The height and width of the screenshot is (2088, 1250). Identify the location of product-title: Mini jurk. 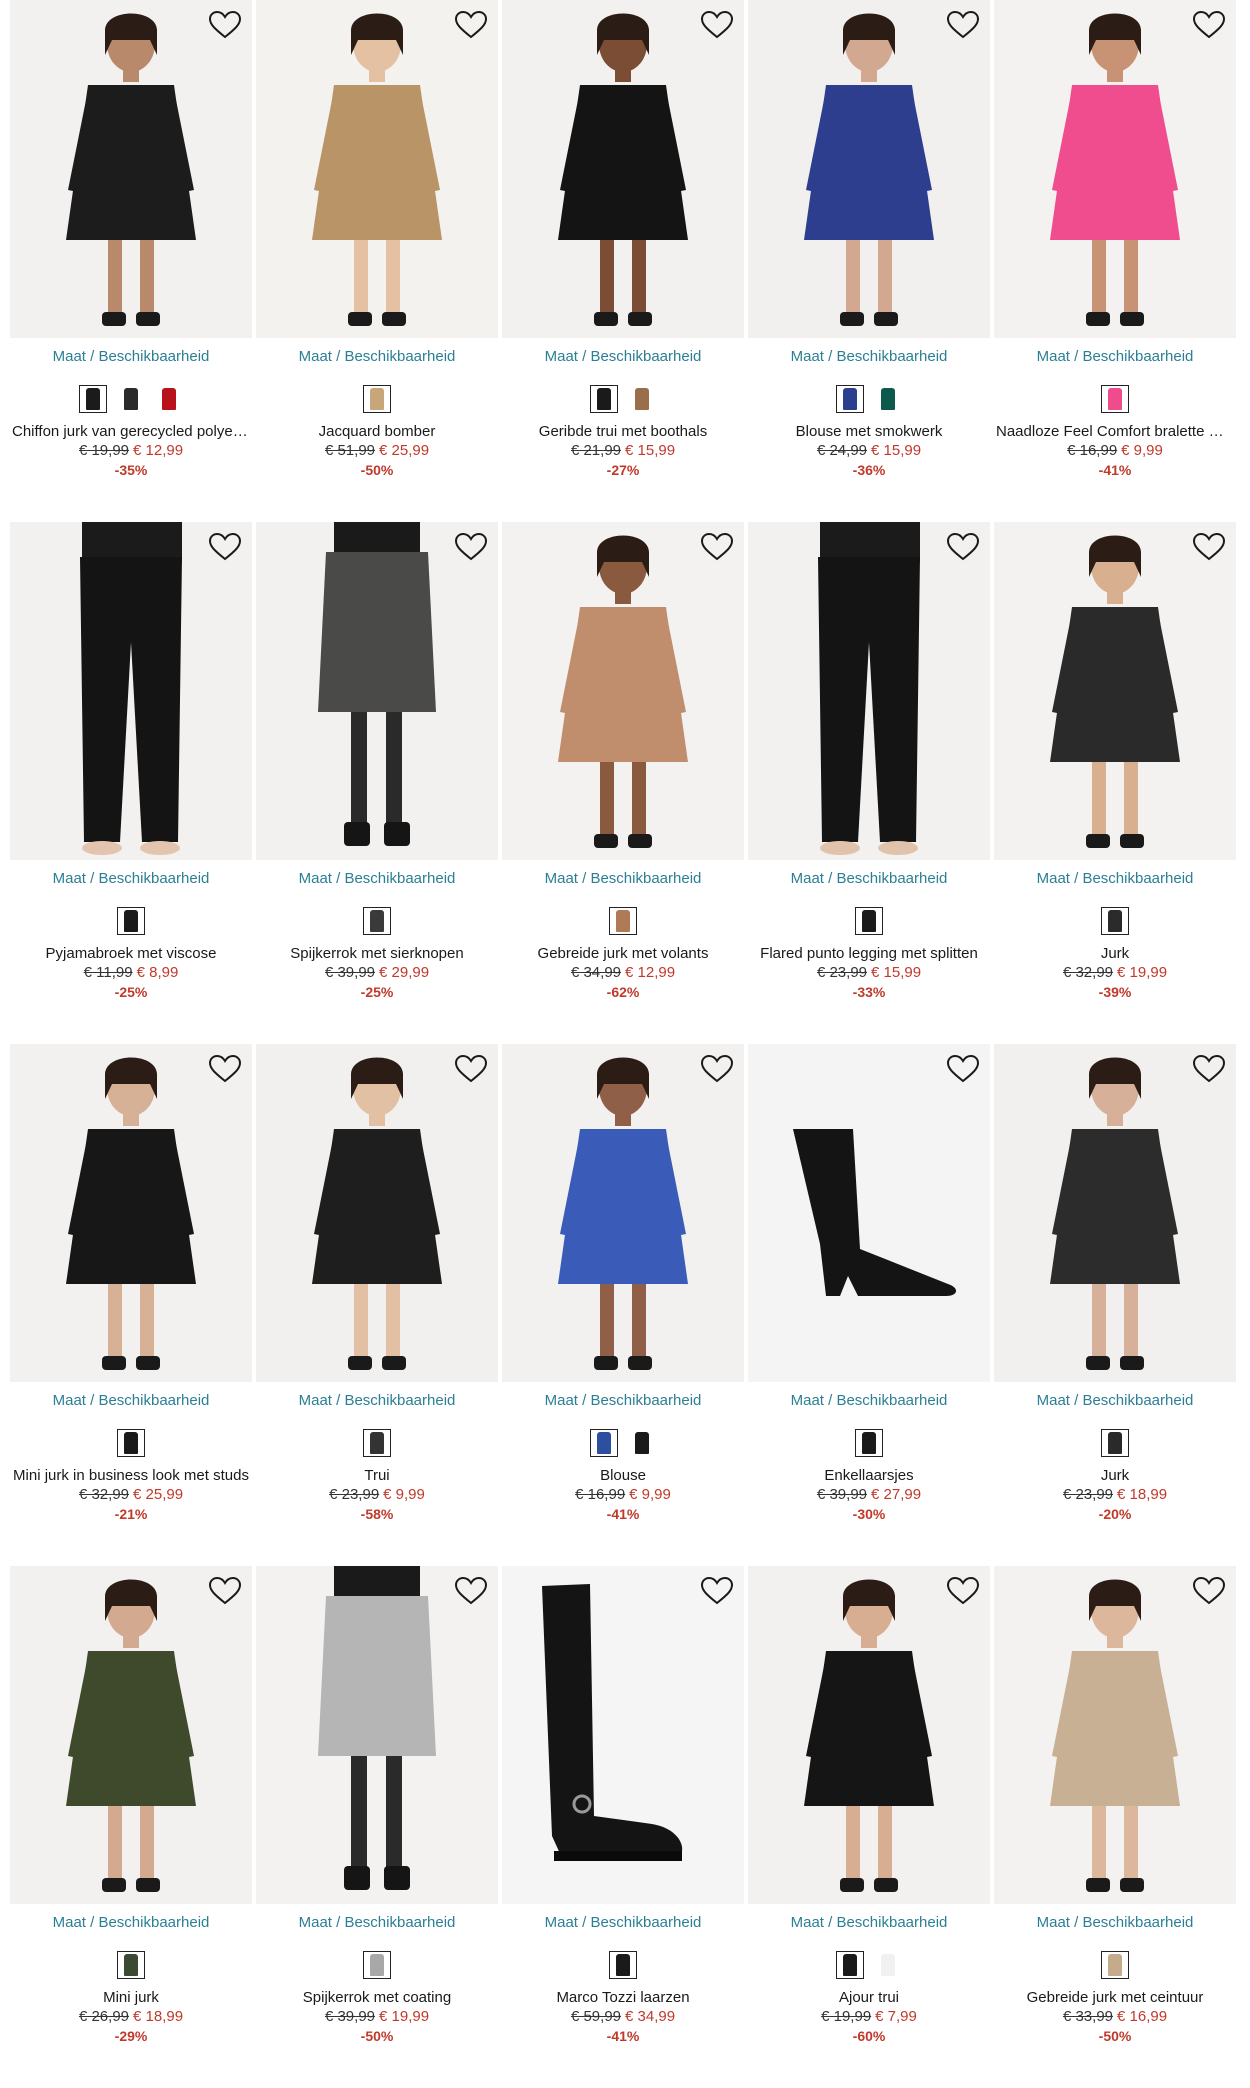
(131, 1998).